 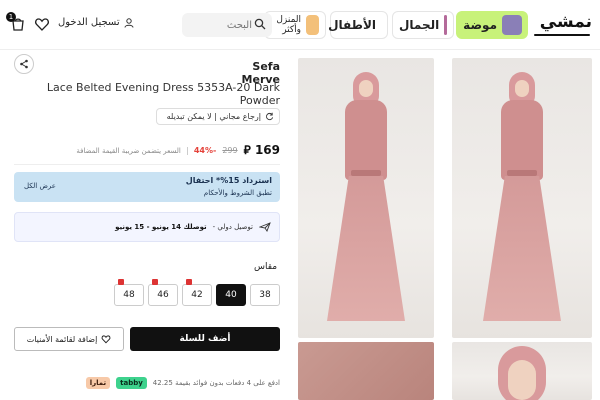 I want to click on tamara-logo: تمارا, so click(x=98, y=383).